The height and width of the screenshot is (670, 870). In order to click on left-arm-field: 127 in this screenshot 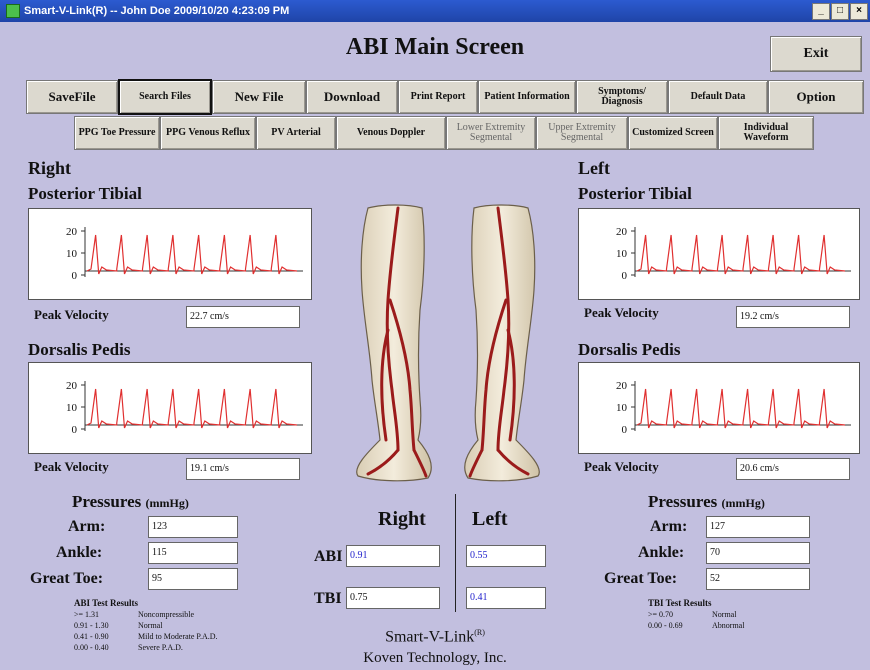, I will do `click(758, 527)`.